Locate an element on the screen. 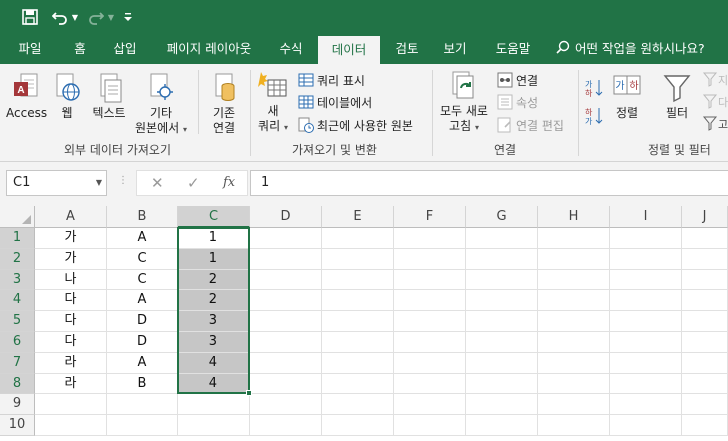 The image size is (728, 441). from-access-button: A Access is located at coordinates (26, 96).